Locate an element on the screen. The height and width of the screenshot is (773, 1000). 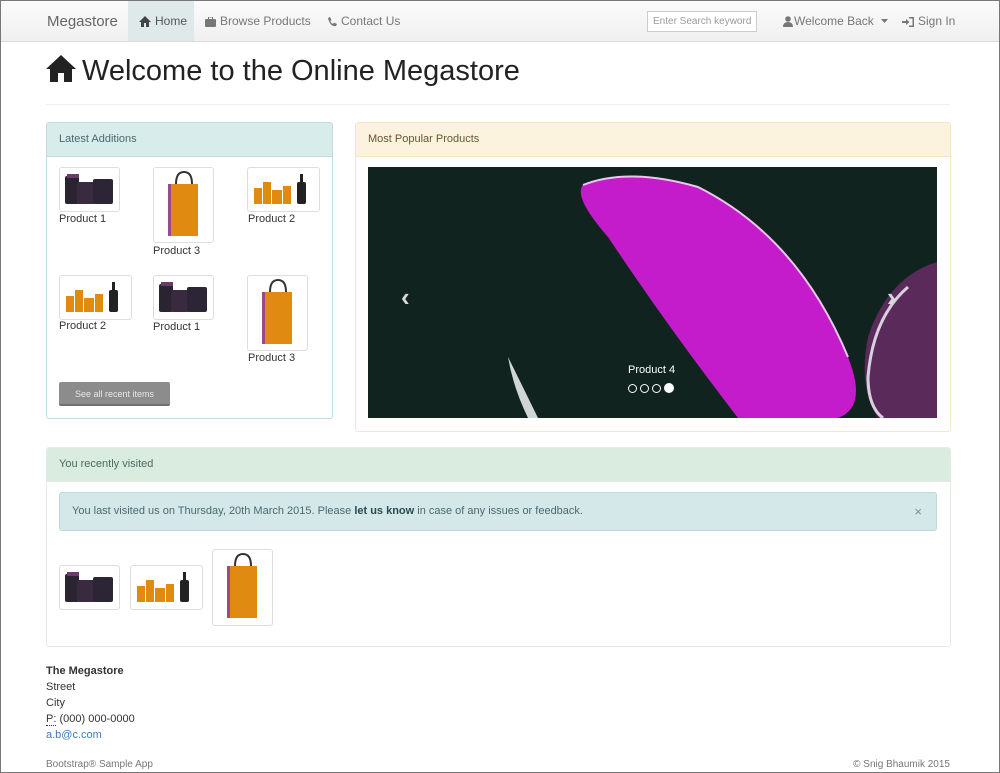
carousel-indicators is located at coordinates (652, 389).